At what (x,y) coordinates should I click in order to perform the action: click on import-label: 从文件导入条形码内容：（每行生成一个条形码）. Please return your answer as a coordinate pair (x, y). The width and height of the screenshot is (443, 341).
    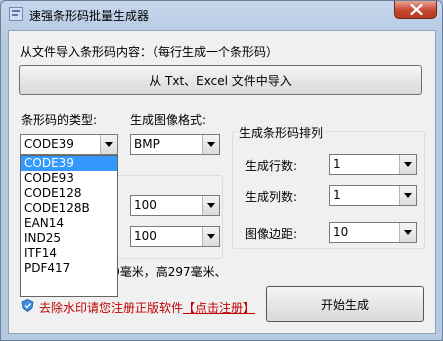
    Looking at the image, I should click on (149, 52).